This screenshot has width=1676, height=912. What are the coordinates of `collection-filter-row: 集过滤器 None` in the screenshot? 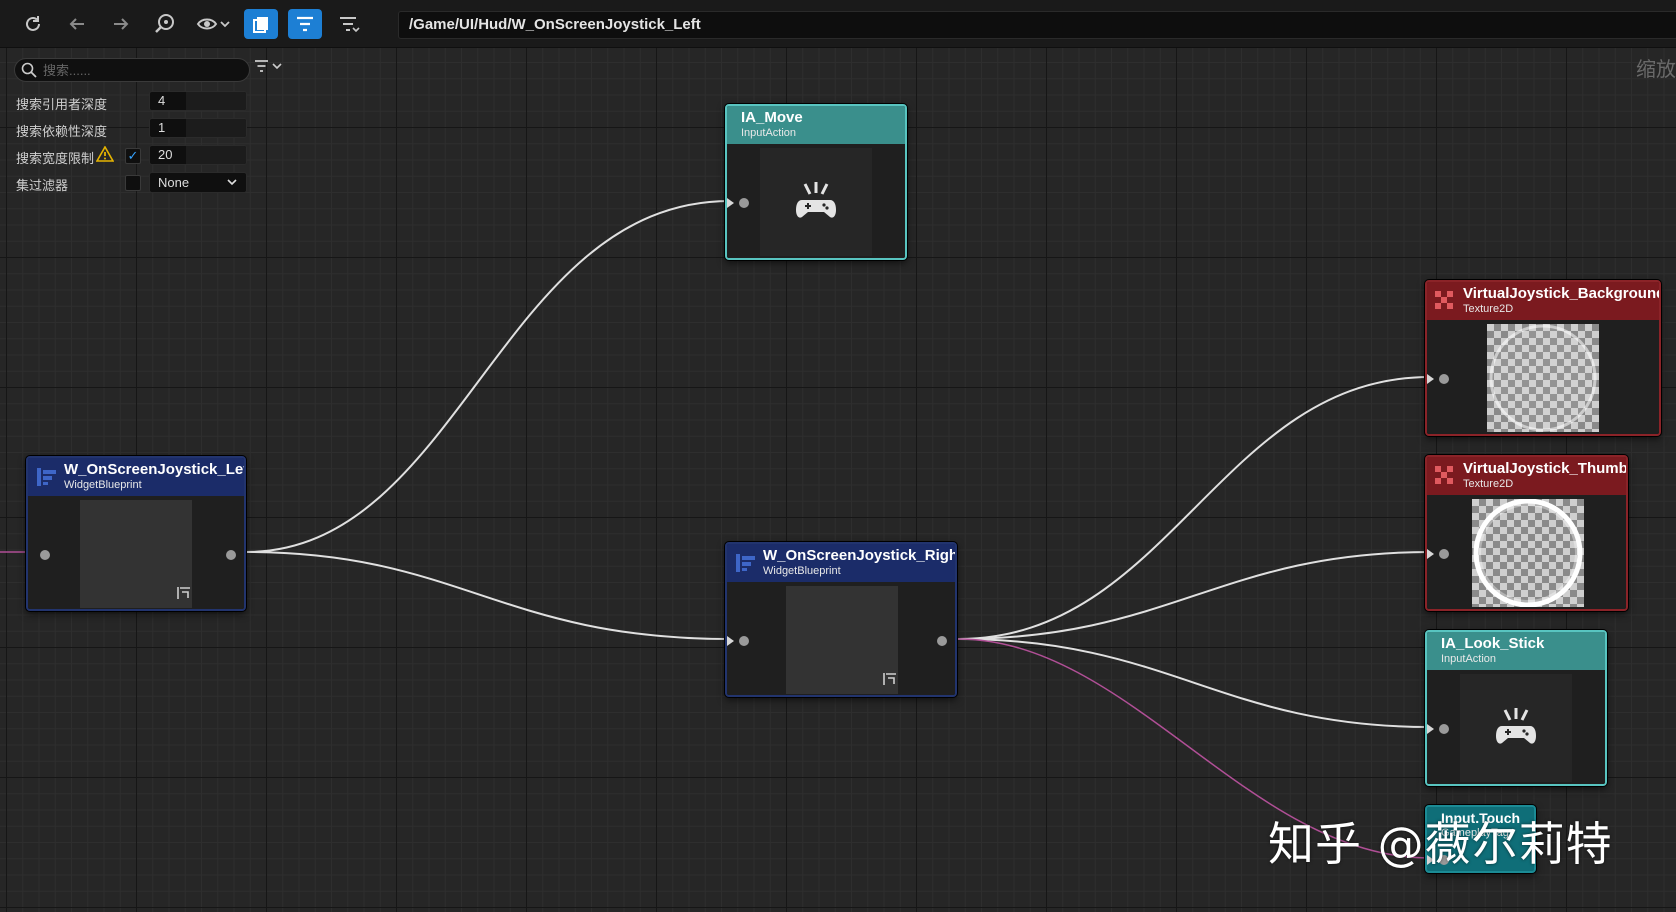 It's located at (130, 182).